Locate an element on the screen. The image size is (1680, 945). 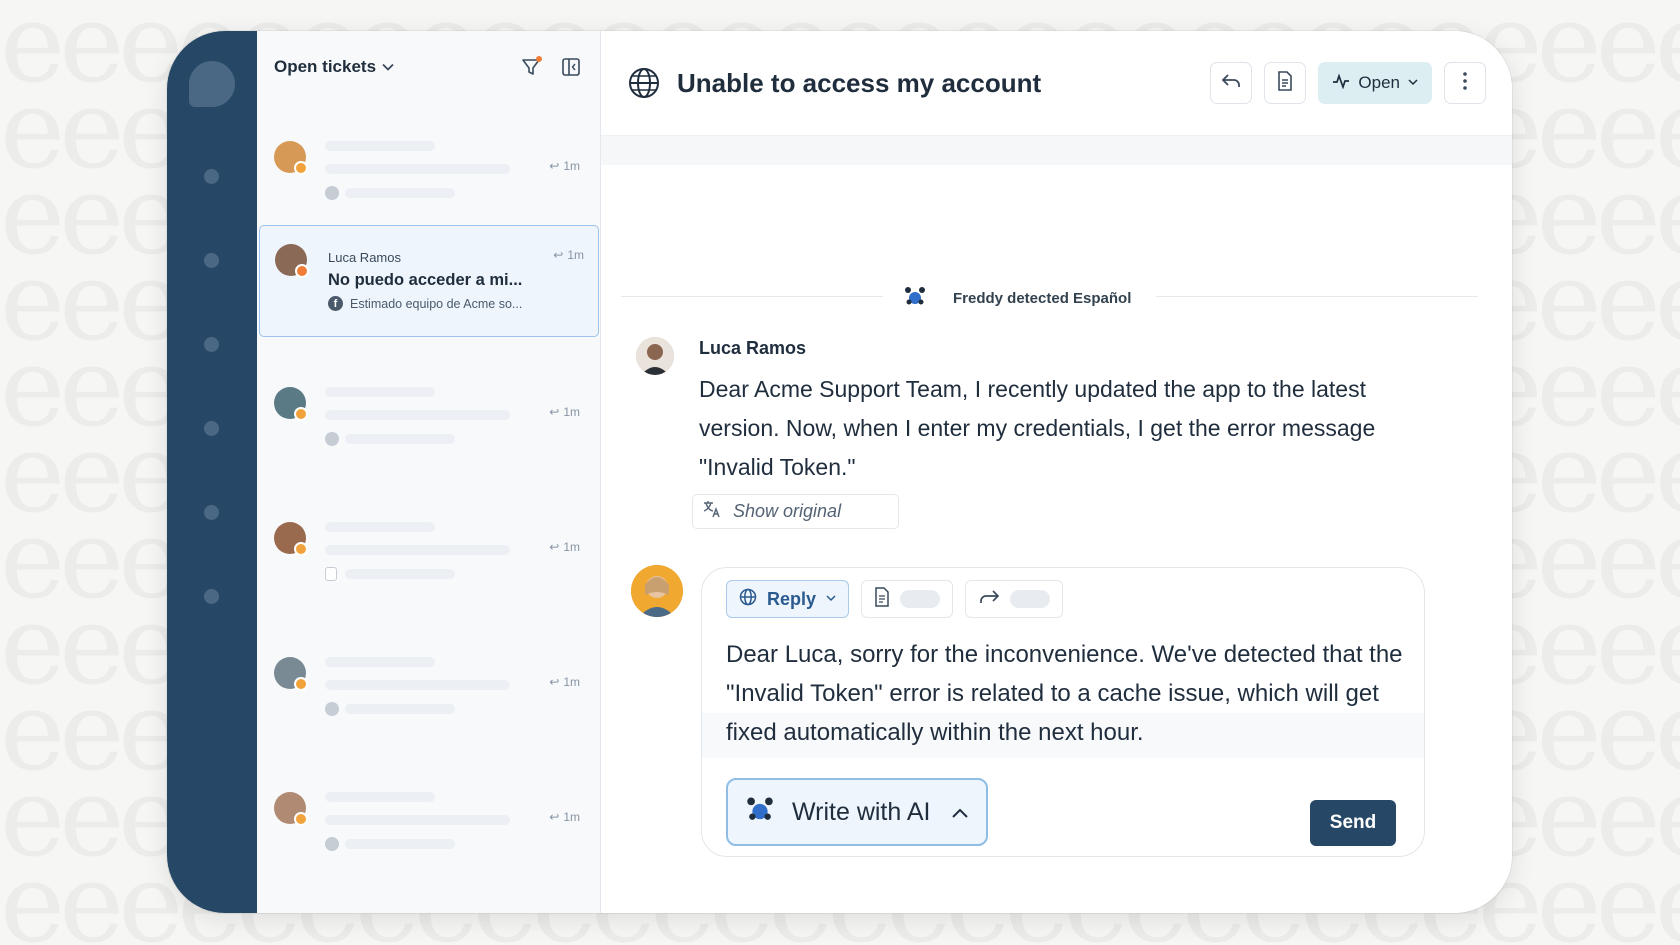
agent-avatar is located at coordinates (657, 591).